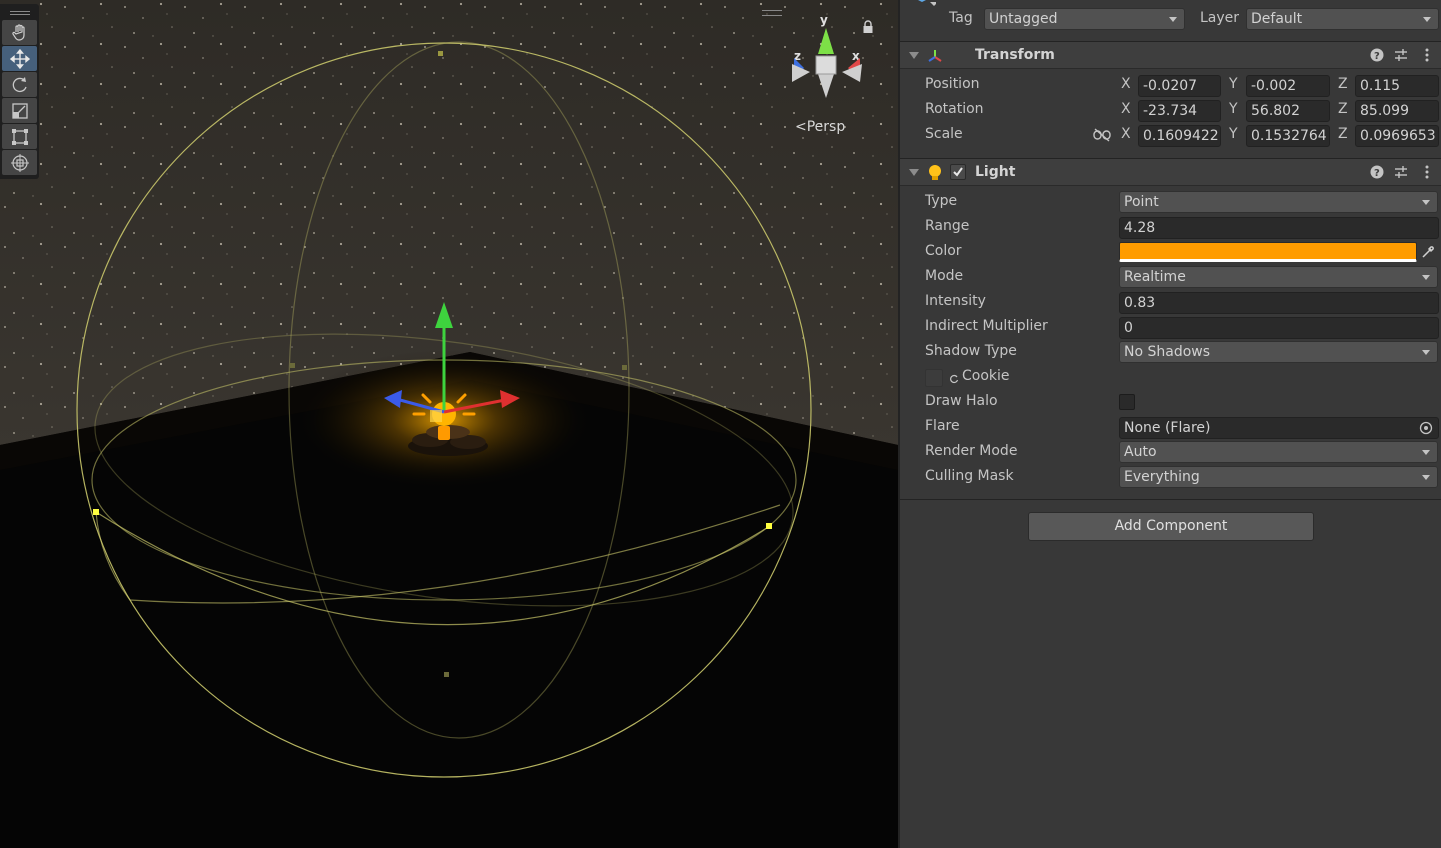 The image size is (1441, 848). I want to click on gizmo-y-label: y, so click(824, 20).